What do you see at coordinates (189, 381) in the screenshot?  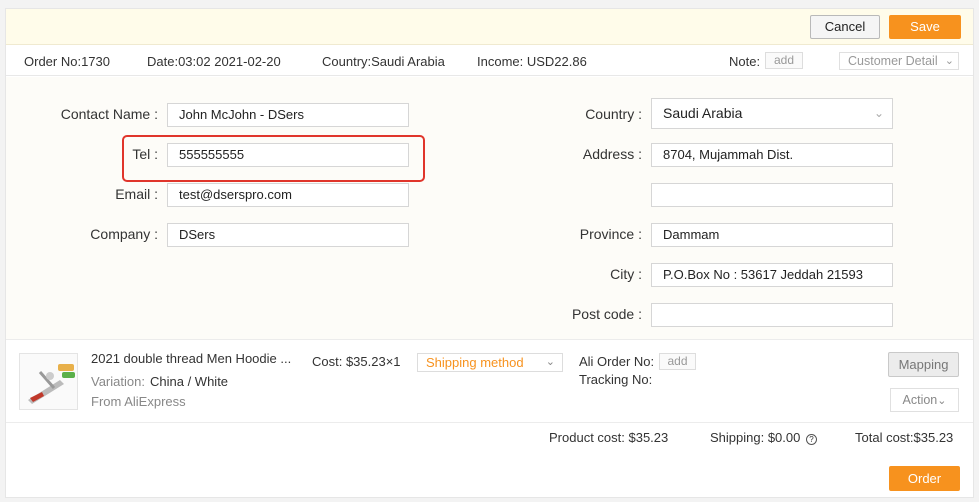 I see `variation-value: China / White` at bounding box center [189, 381].